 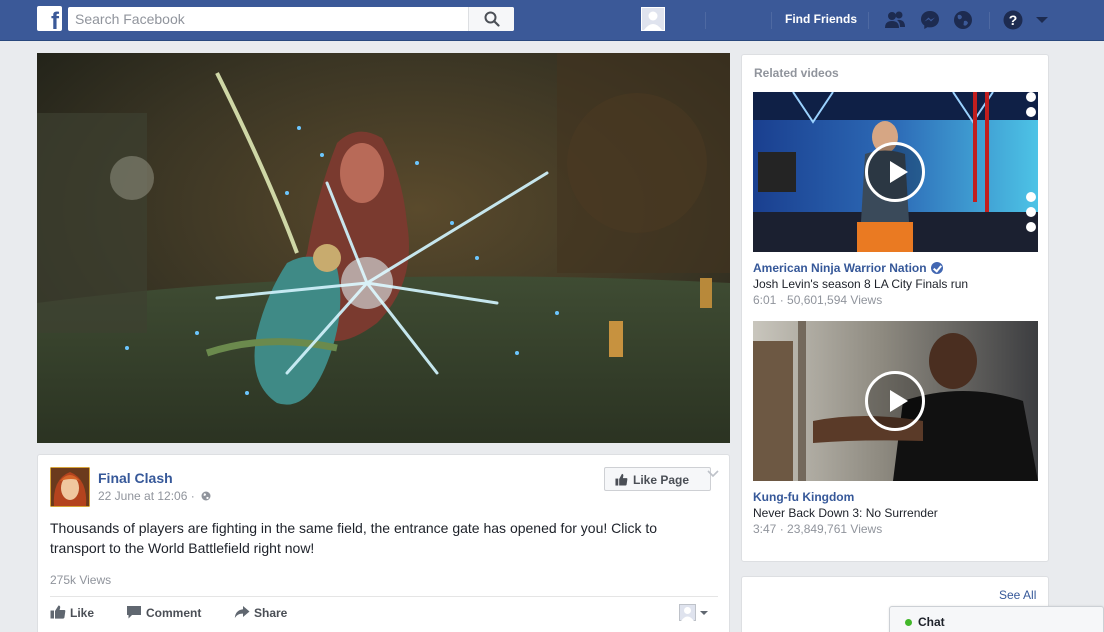 What do you see at coordinates (146, 496) in the screenshot?
I see `post-timestamp: 22 June at 12:06 ·` at bounding box center [146, 496].